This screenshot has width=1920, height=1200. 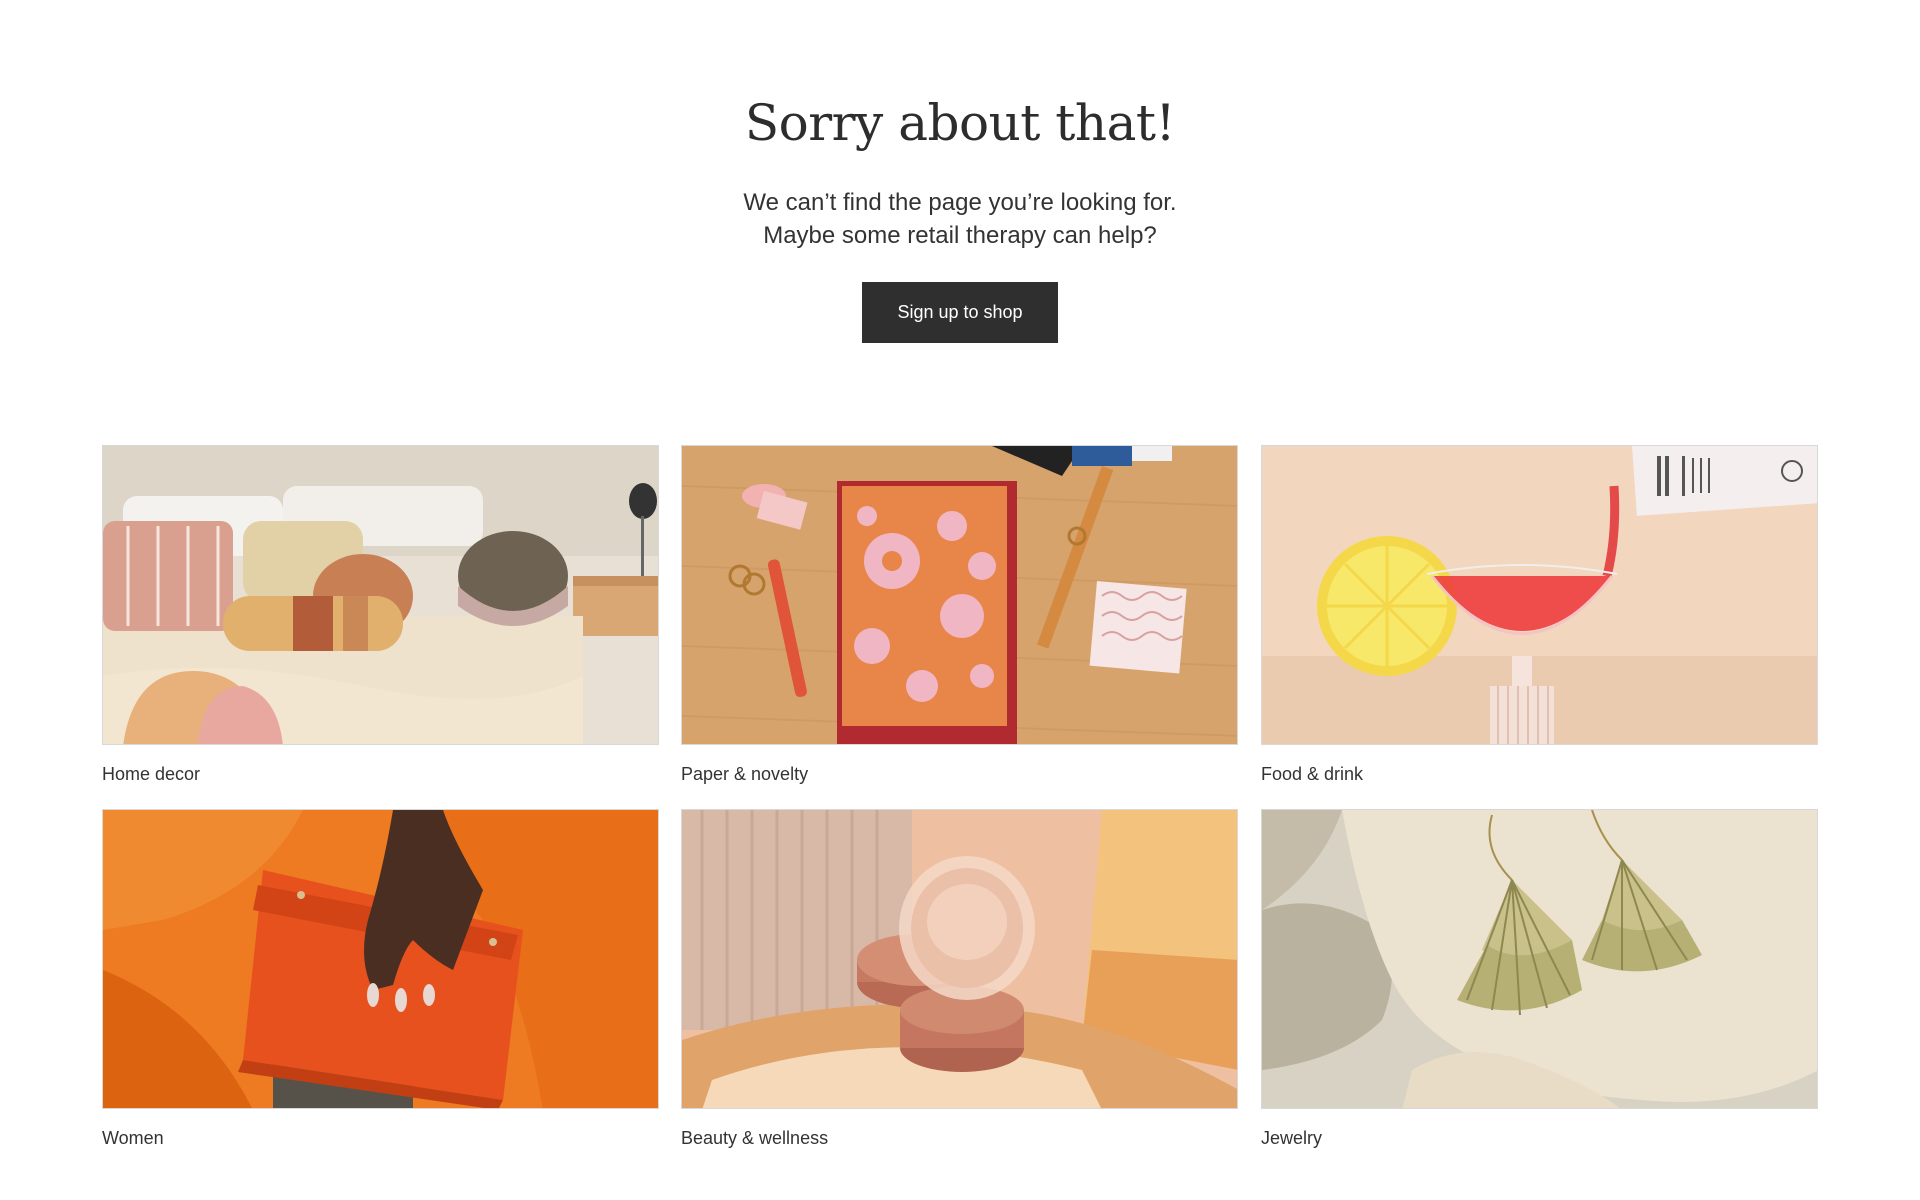 I want to click on jewelry-image, so click(x=1539, y=959).